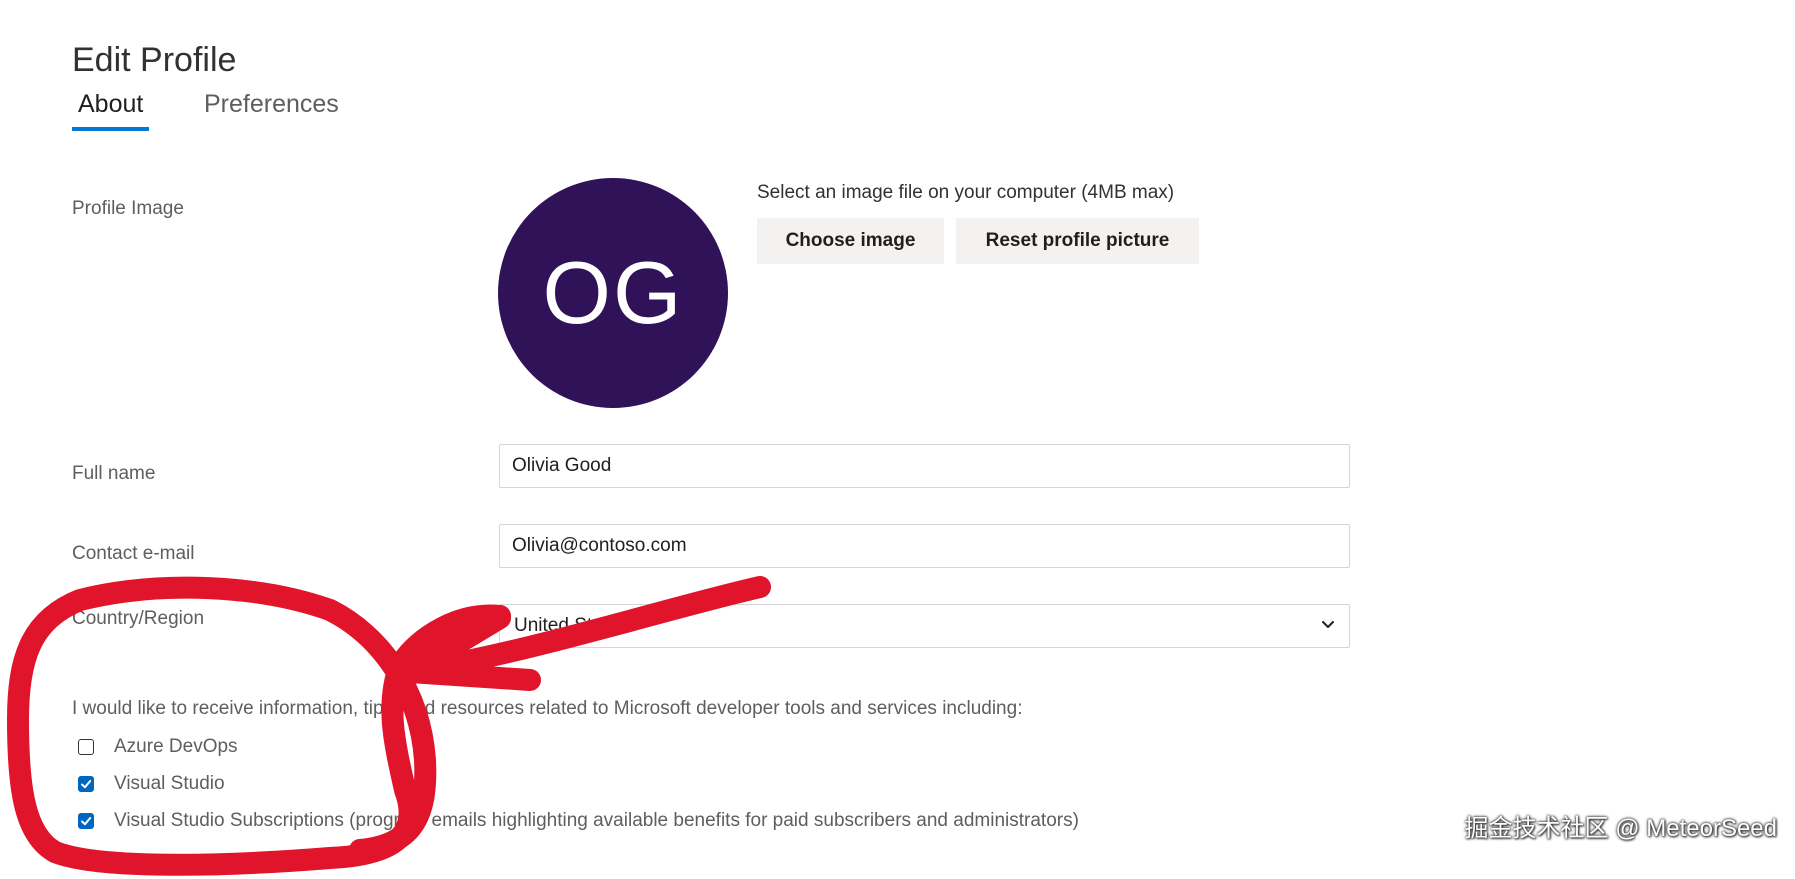 The height and width of the screenshot is (879, 1795). Describe the element at coordinates (1620, 828) in the screenshot. I see `watermark: 掘金技术社区 @ MeteorSeed` at that location.